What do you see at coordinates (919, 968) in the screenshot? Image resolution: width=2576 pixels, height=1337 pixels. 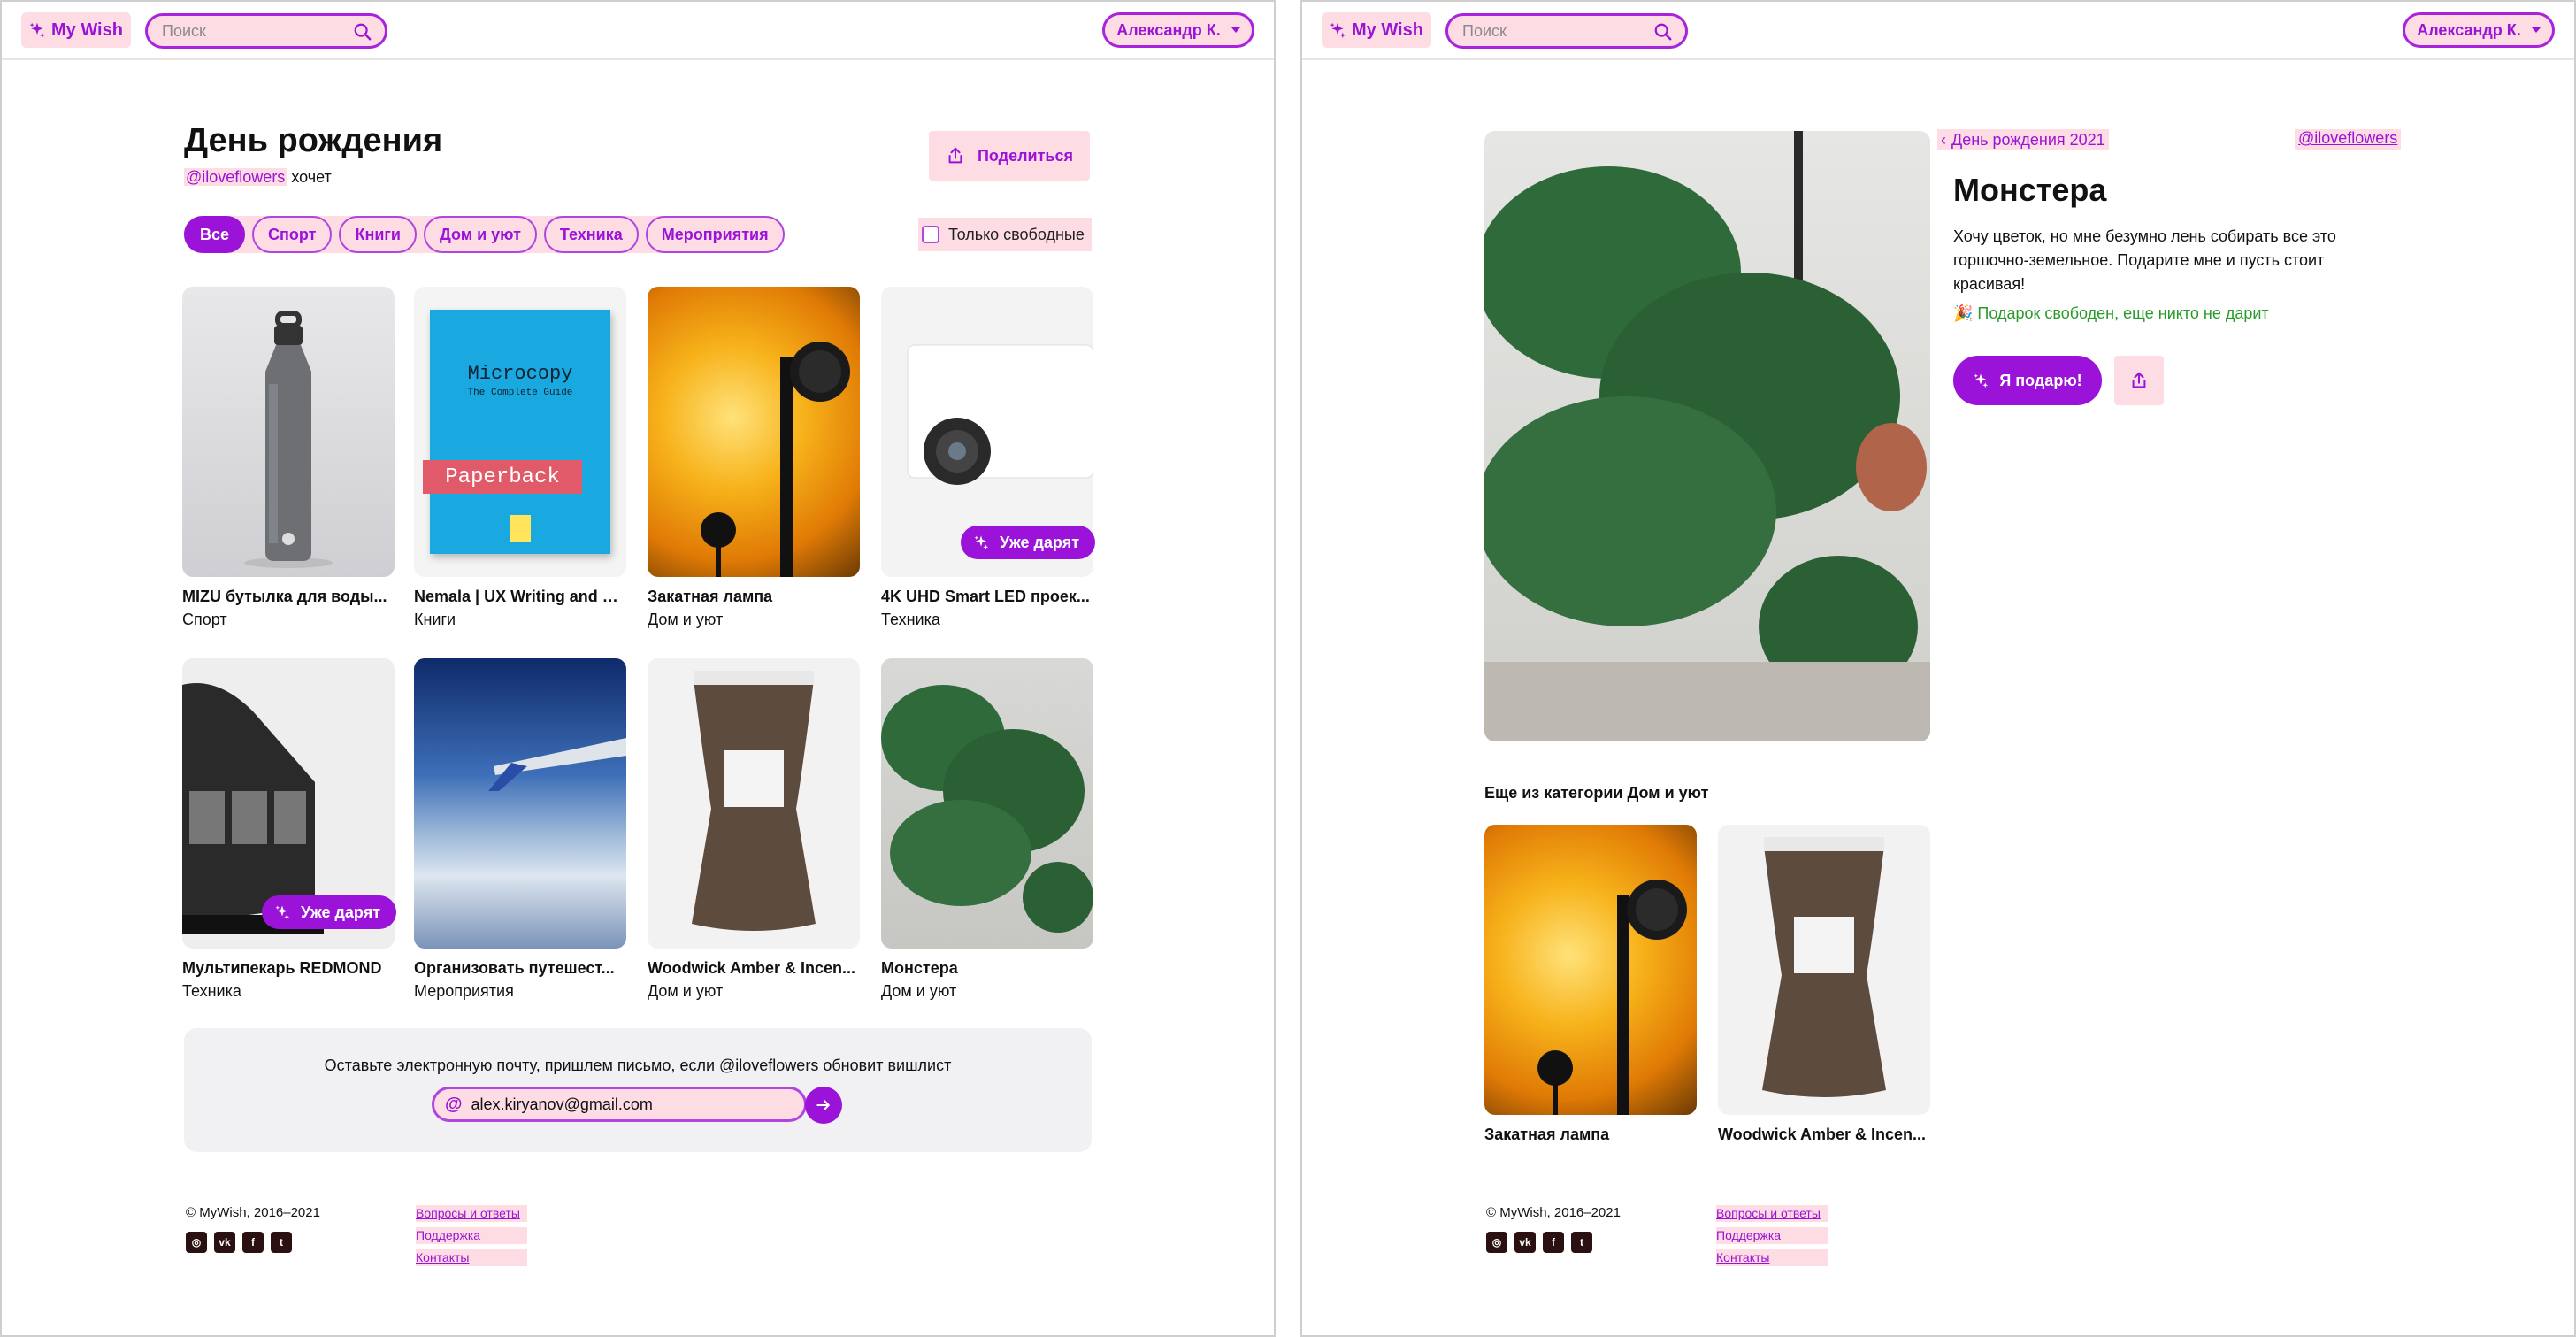 I see `wish-name: Монстера` at bounding box center [919, 968].